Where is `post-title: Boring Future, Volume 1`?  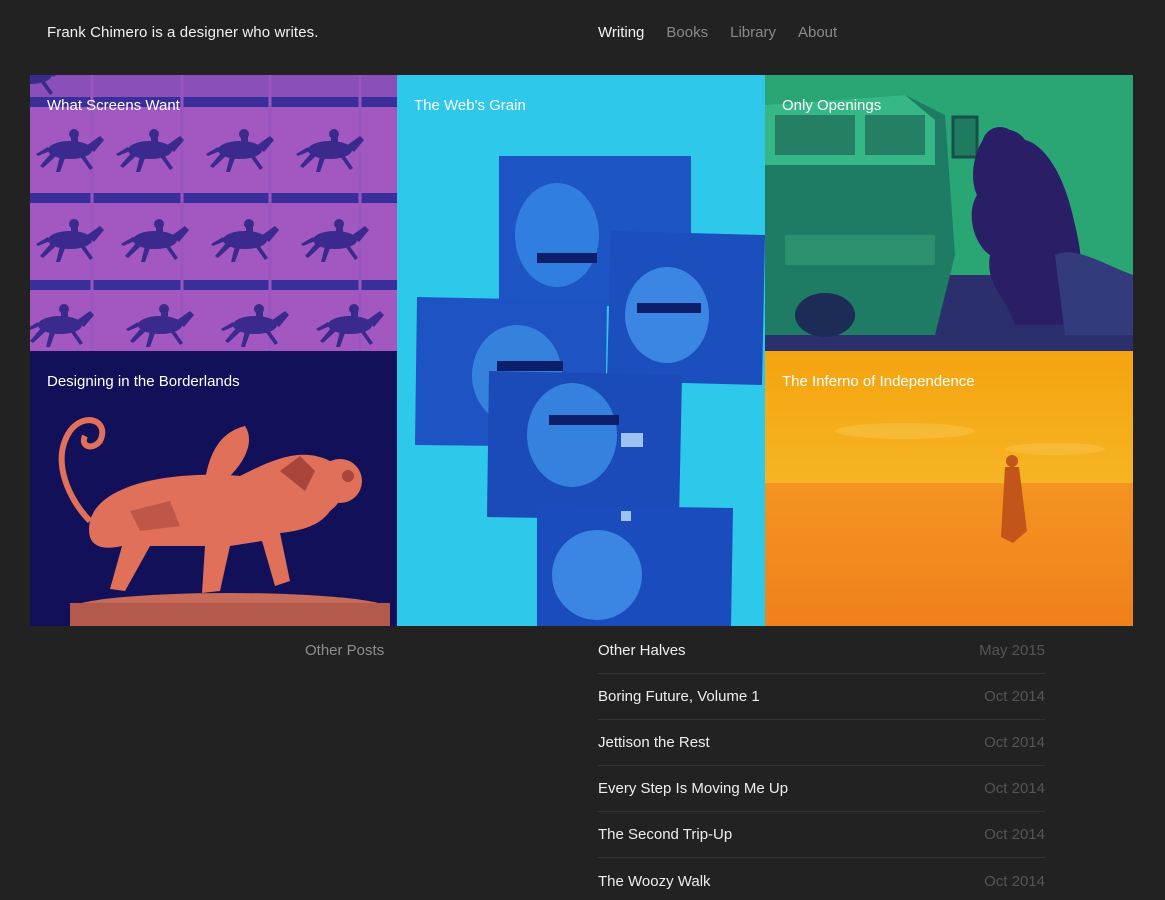
post-title: Boring Future, Volume 1 is located at coordinates (679, 696).